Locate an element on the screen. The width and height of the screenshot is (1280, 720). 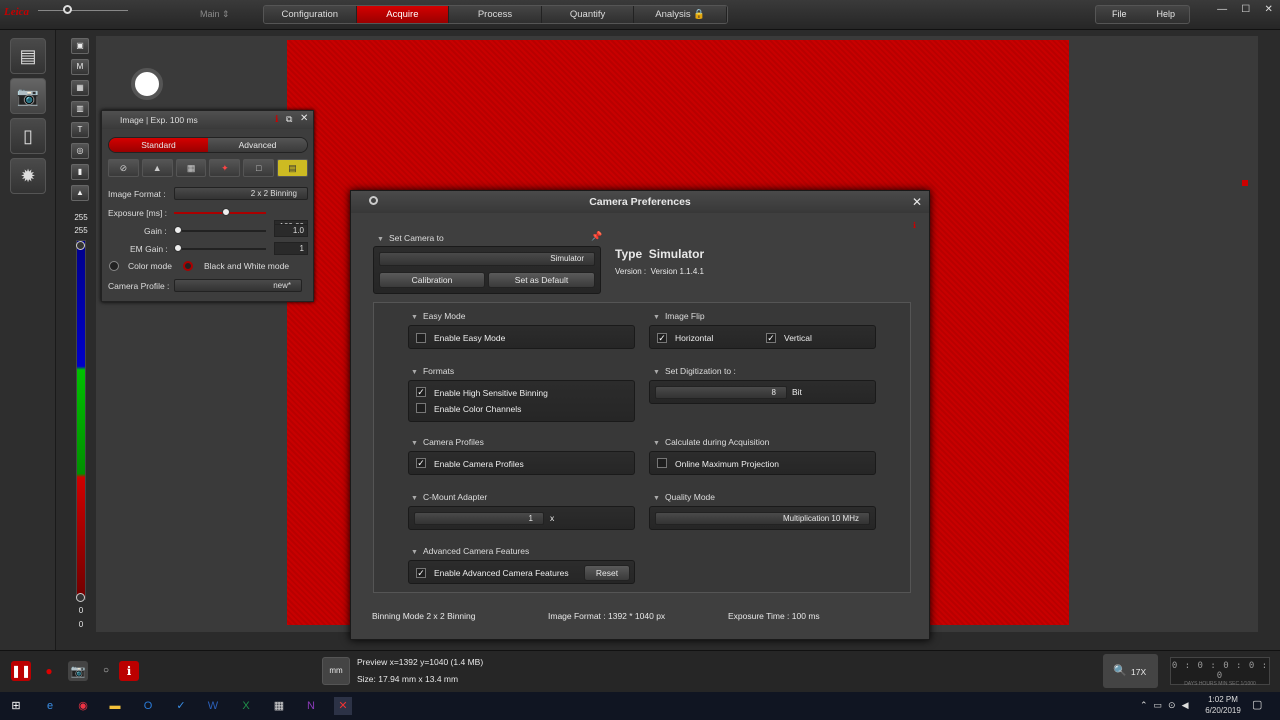
grid-tool-icon: ▦ is located at coordinates (191, 168).